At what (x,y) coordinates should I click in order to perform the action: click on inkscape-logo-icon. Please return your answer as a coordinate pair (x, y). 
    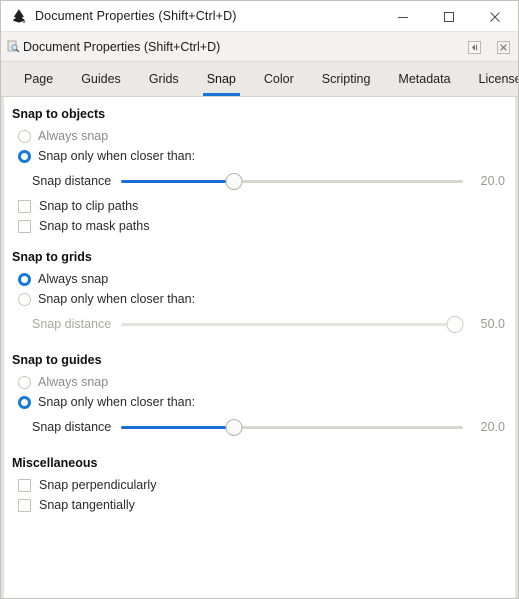
    Looking at the image, I should click on (19, 16).